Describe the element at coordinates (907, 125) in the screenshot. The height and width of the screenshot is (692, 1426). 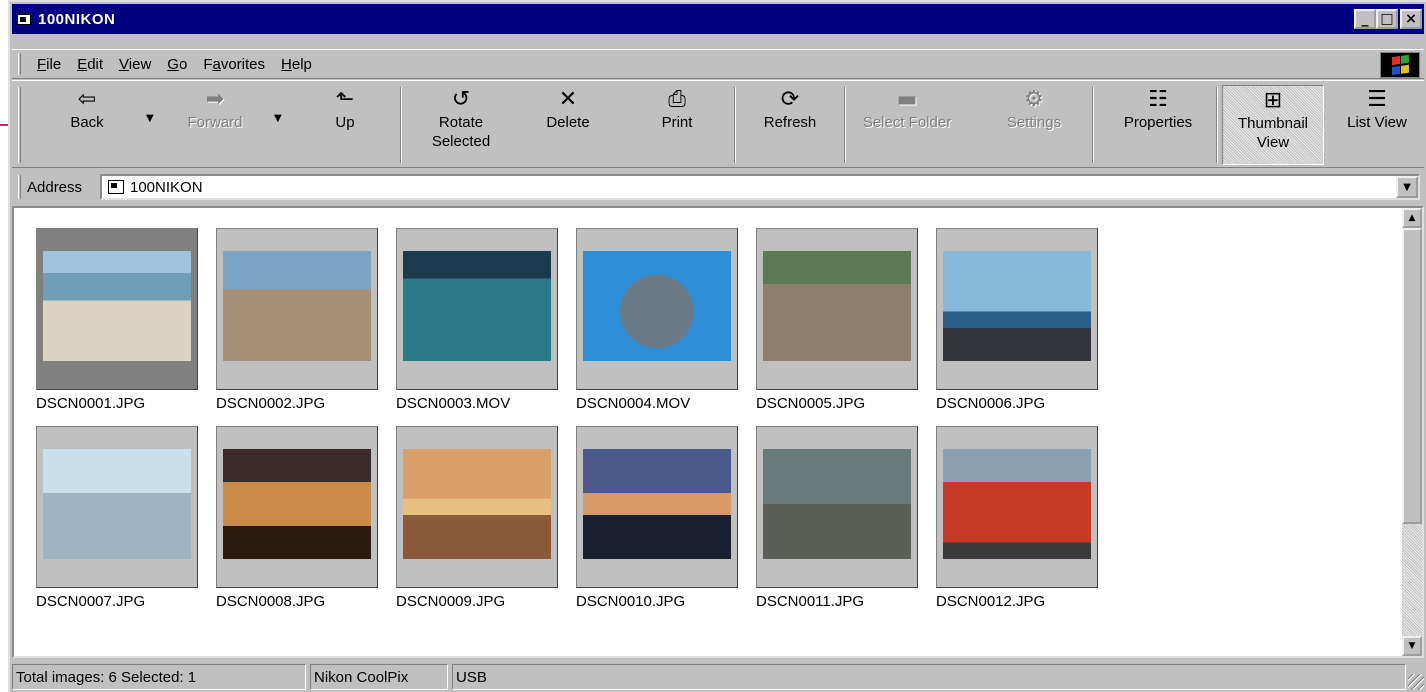
I see `select-folder-button: ▬ Select Folder` at that location.